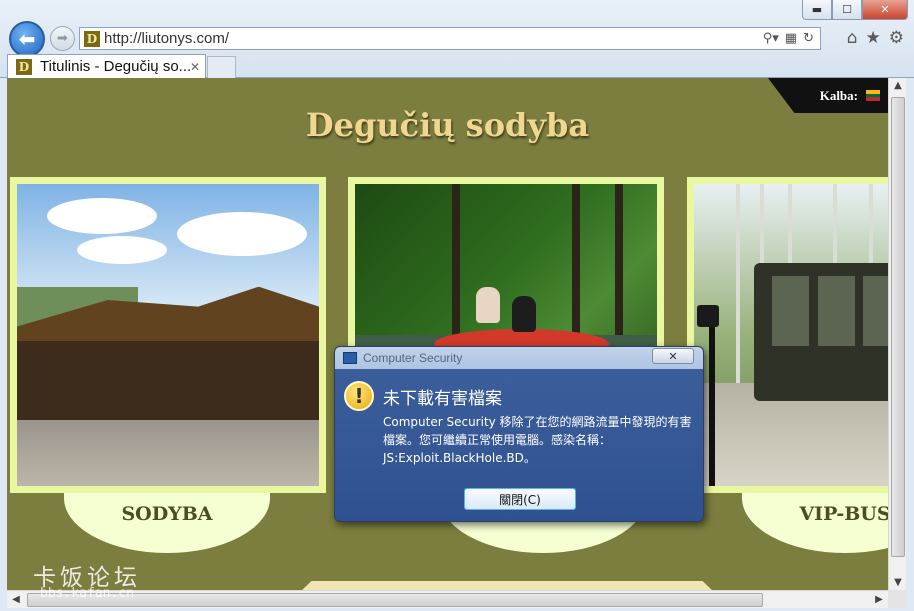  What do you see at coordinates (898, 327) in the screenshot?
I see `vertical-scroll-thumb` at bounding box center [898, 327].